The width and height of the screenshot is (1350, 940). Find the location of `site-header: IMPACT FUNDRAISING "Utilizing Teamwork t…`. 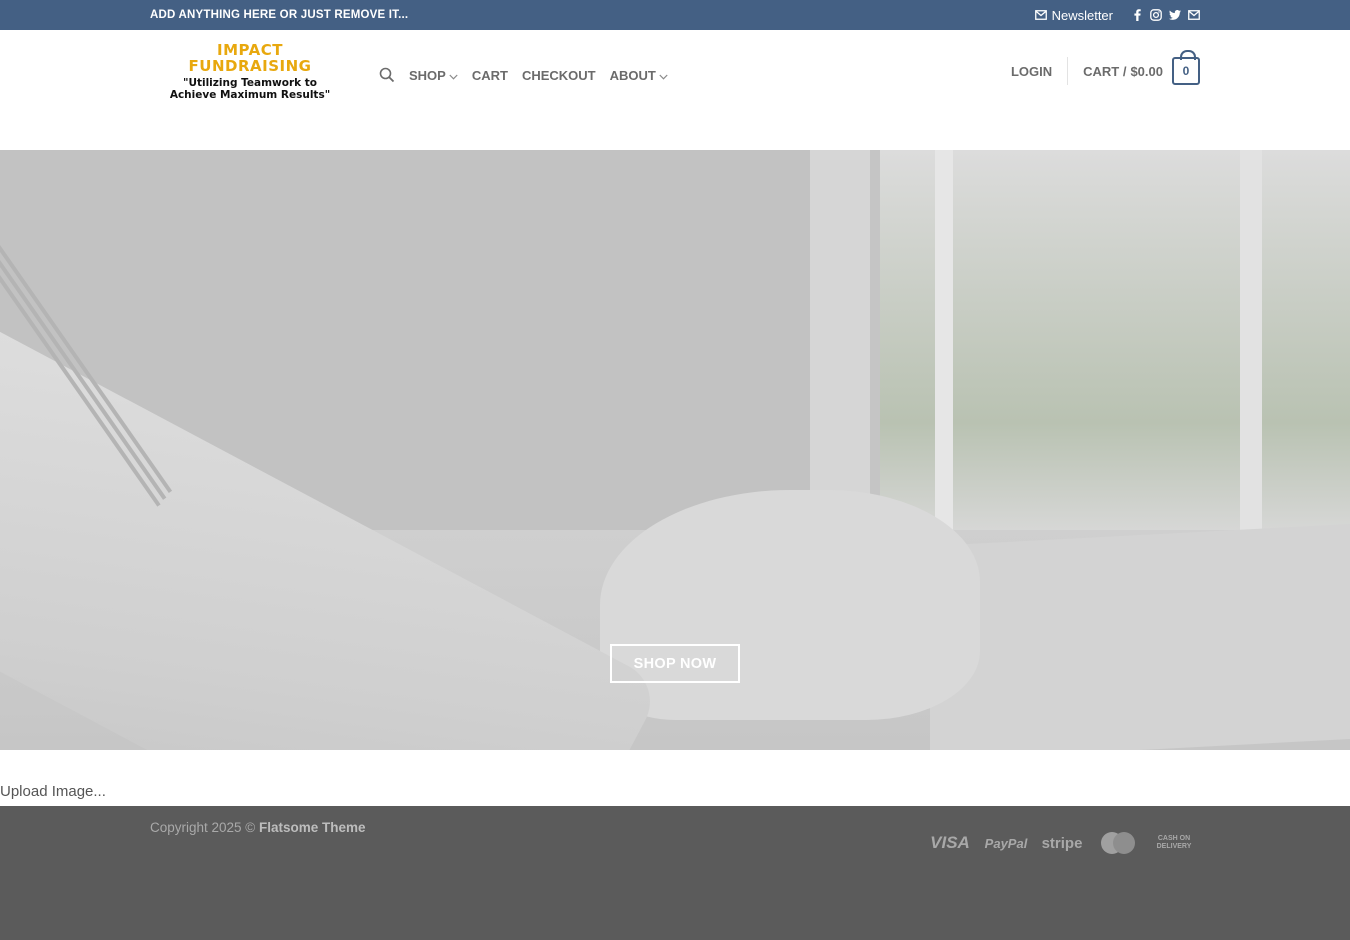

site-header: IMPACT FUNDRAISING "Utilizing Teamwork t… is located at coordinates (675, 90).